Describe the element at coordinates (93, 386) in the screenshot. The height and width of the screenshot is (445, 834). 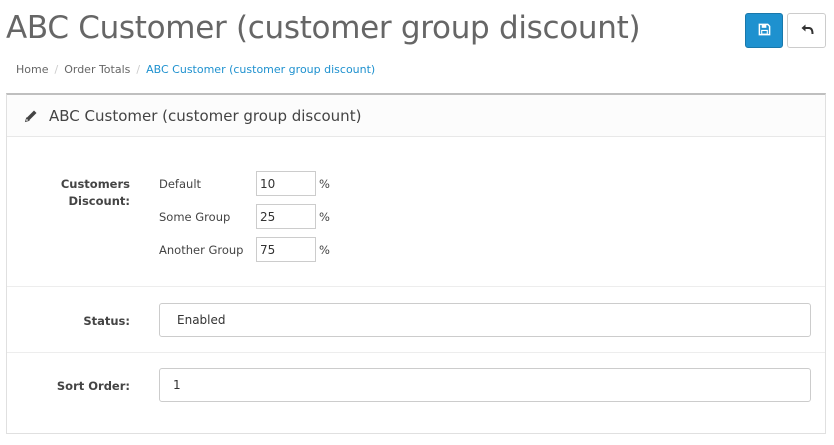
I see `sort-order-label: Sort Order:` at that location.